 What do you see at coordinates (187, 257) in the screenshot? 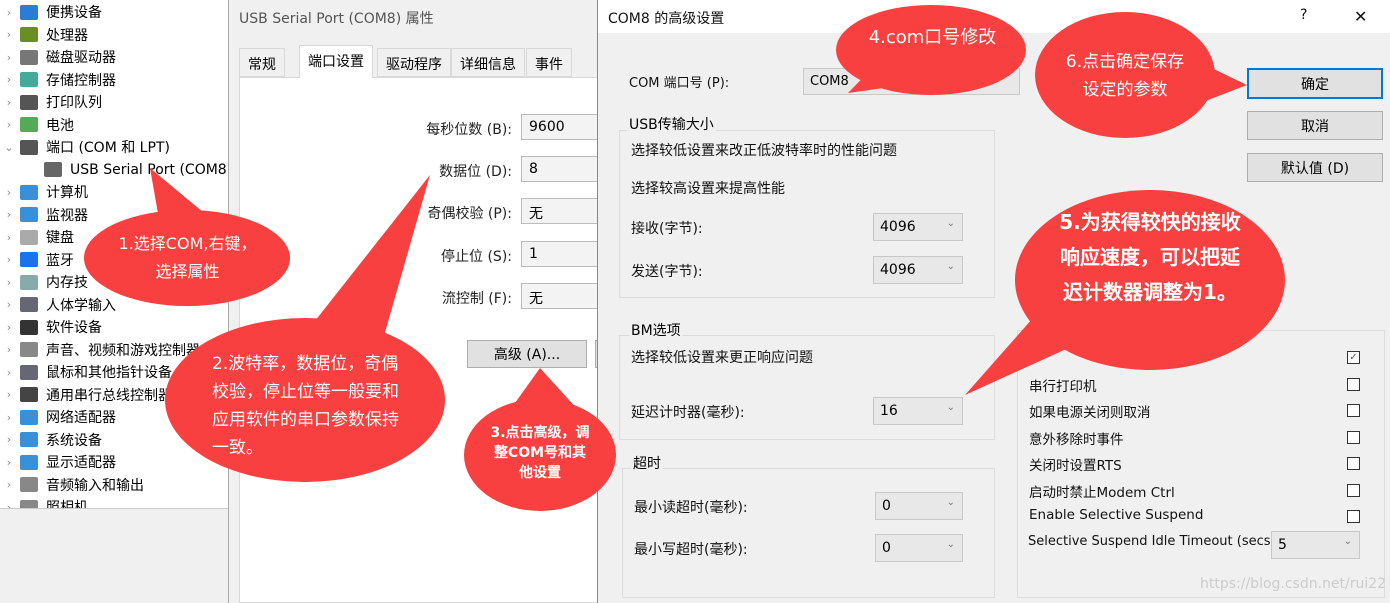
I see `callout-1-text: 1.选择COM,右键，选择属性` at bounding box center [187, 257].